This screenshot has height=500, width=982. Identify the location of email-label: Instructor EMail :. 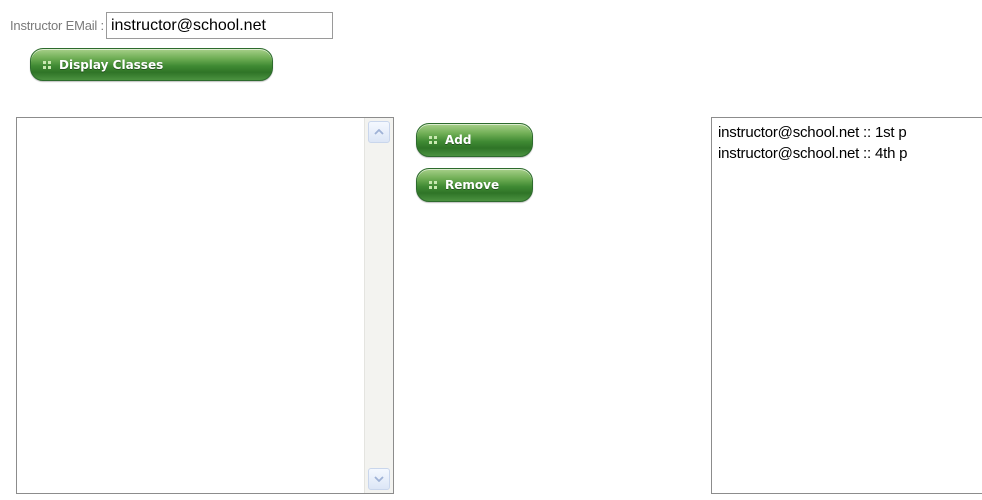
(57, 25).